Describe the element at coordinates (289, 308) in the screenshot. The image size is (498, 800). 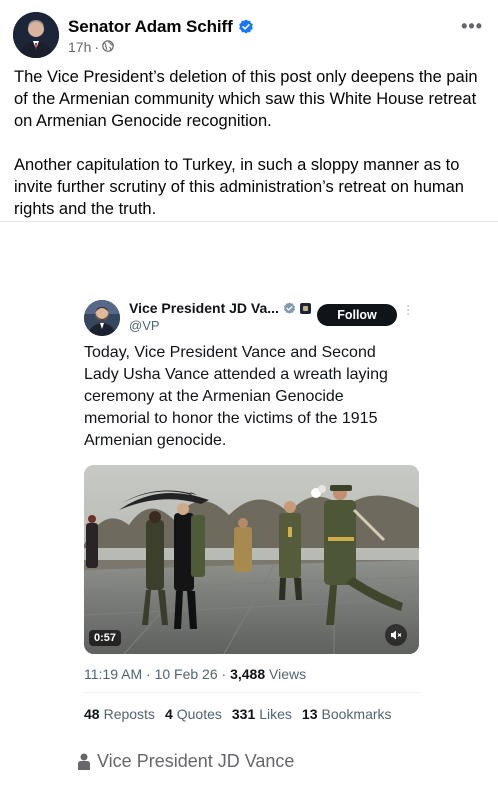
I see `grey-verified-badge-icon` at that location.